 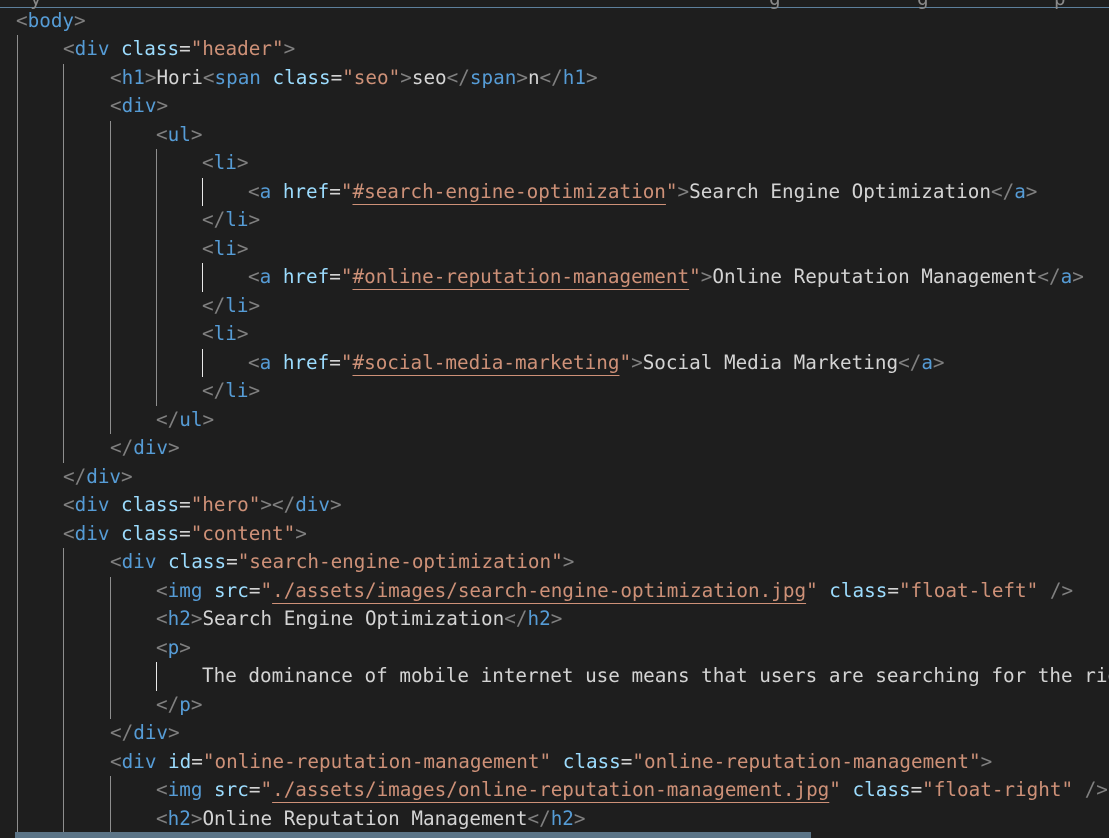 I want to click on code-token: h1, so click(x=574, y=77).